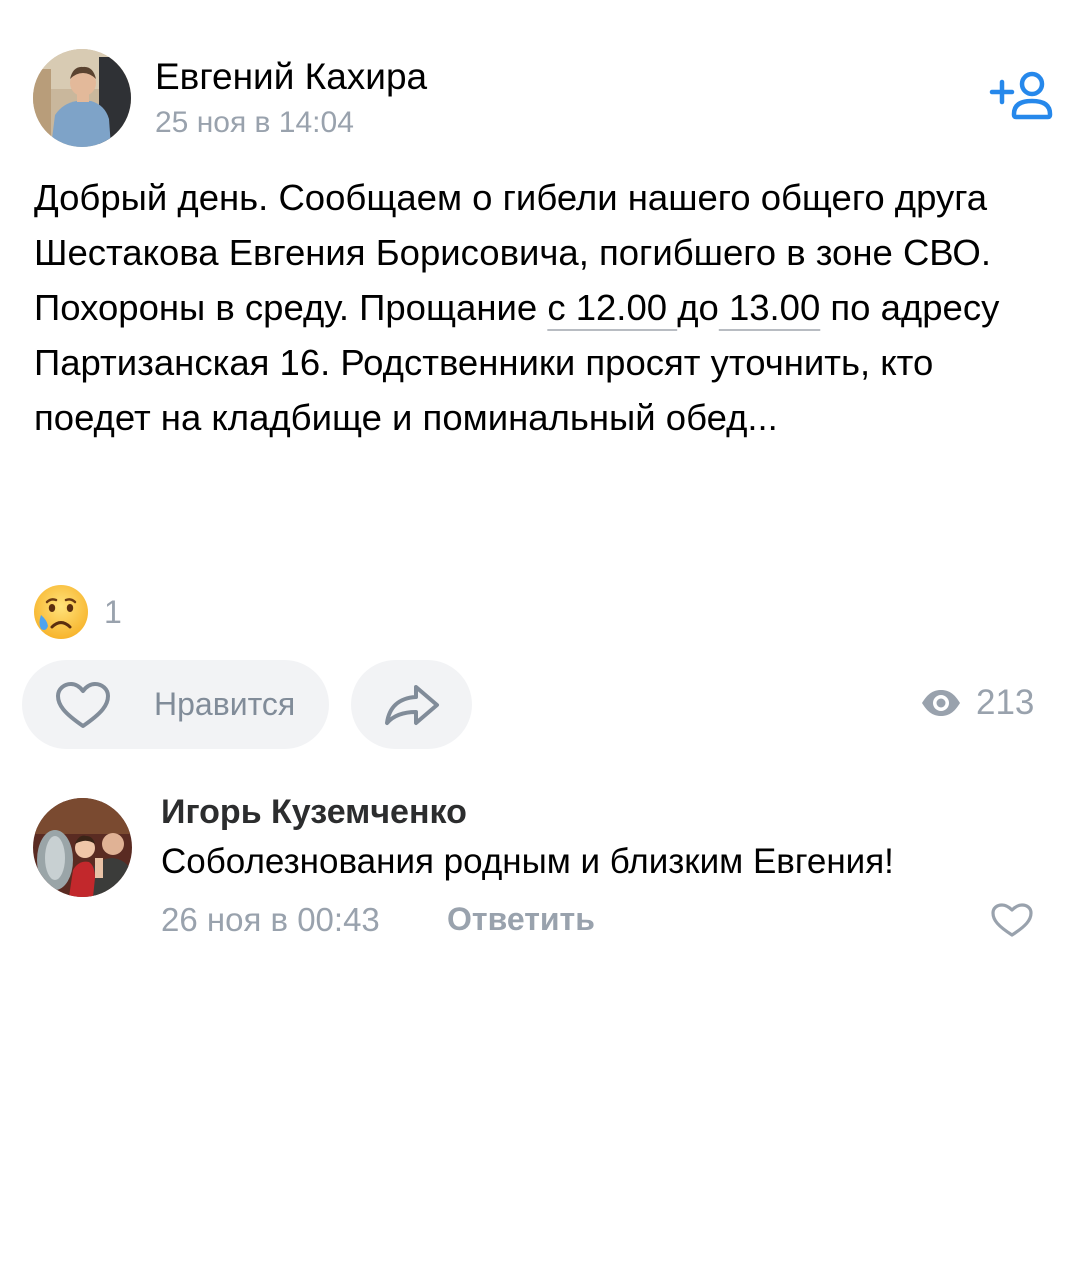 The height and width of the screenshot is (1280, 1073). I want to click on comment-author-name: Игорь Куземченко, so click(314, 812).